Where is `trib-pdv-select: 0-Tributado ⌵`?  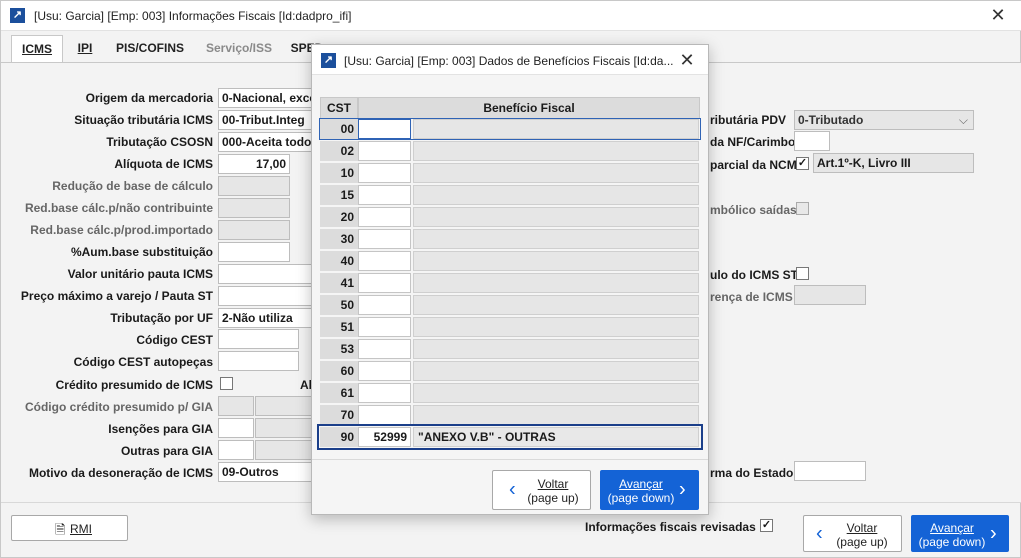 trib-pdv-select: 0-Tributado ⌵ is located at coordinates (884, 120).